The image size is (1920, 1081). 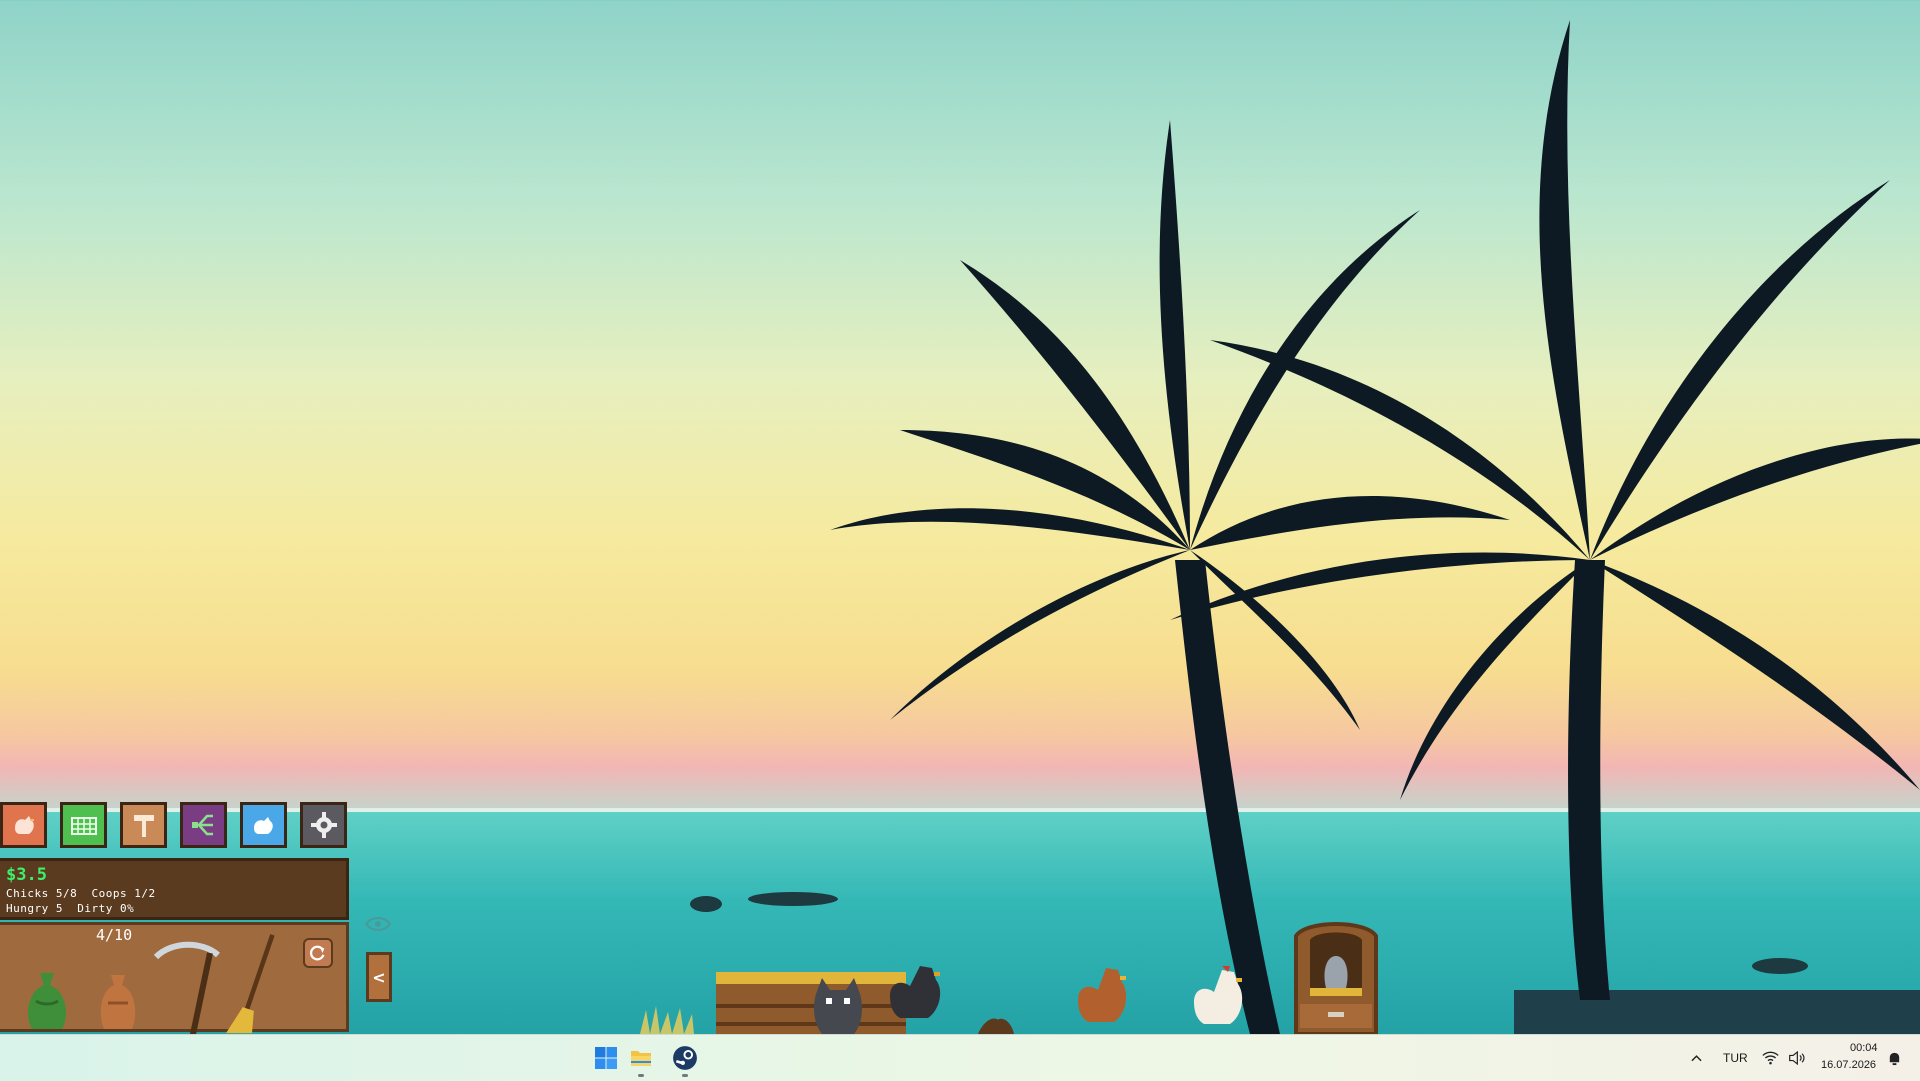 What do you see at coordinates (1218, 995) in the screenshot?
I see `white-chicken` at bounding box center [1218, 995].